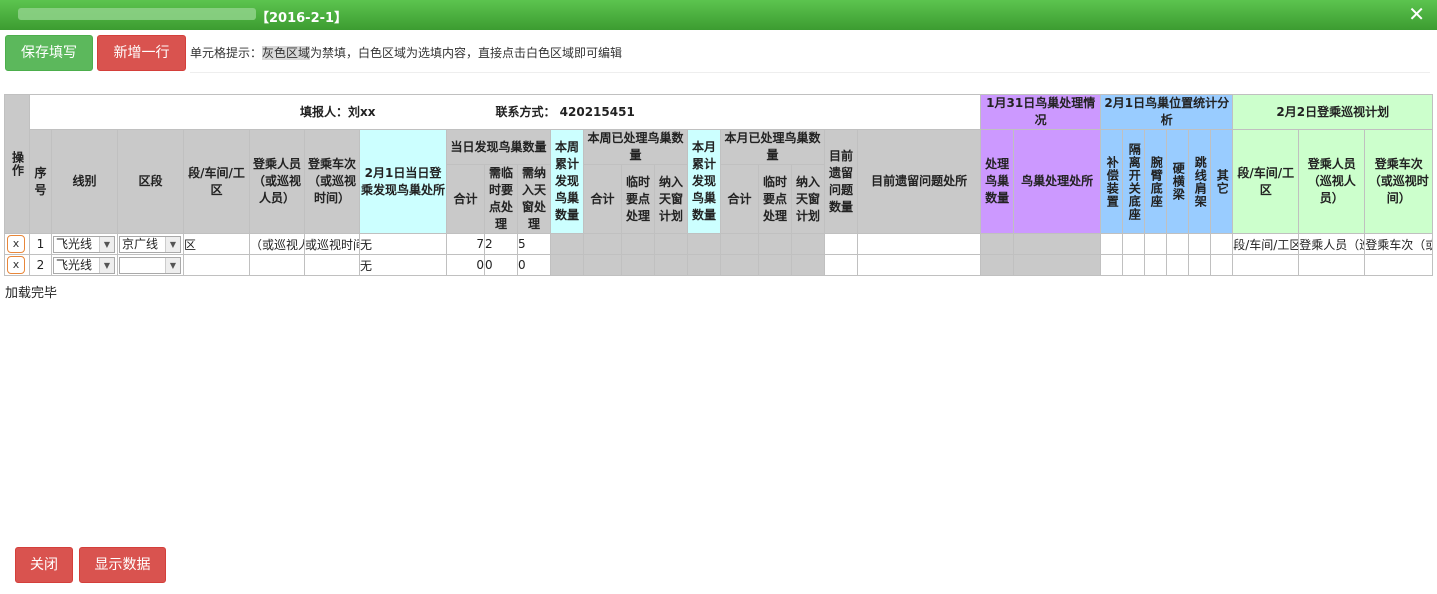 The image size is (1437, 594). What do you see at coordinates (567, 181) in the screenshot?
I see `header-week-total-found: 本周累计发现鸟巢数量` at bounding box center [567, 181].